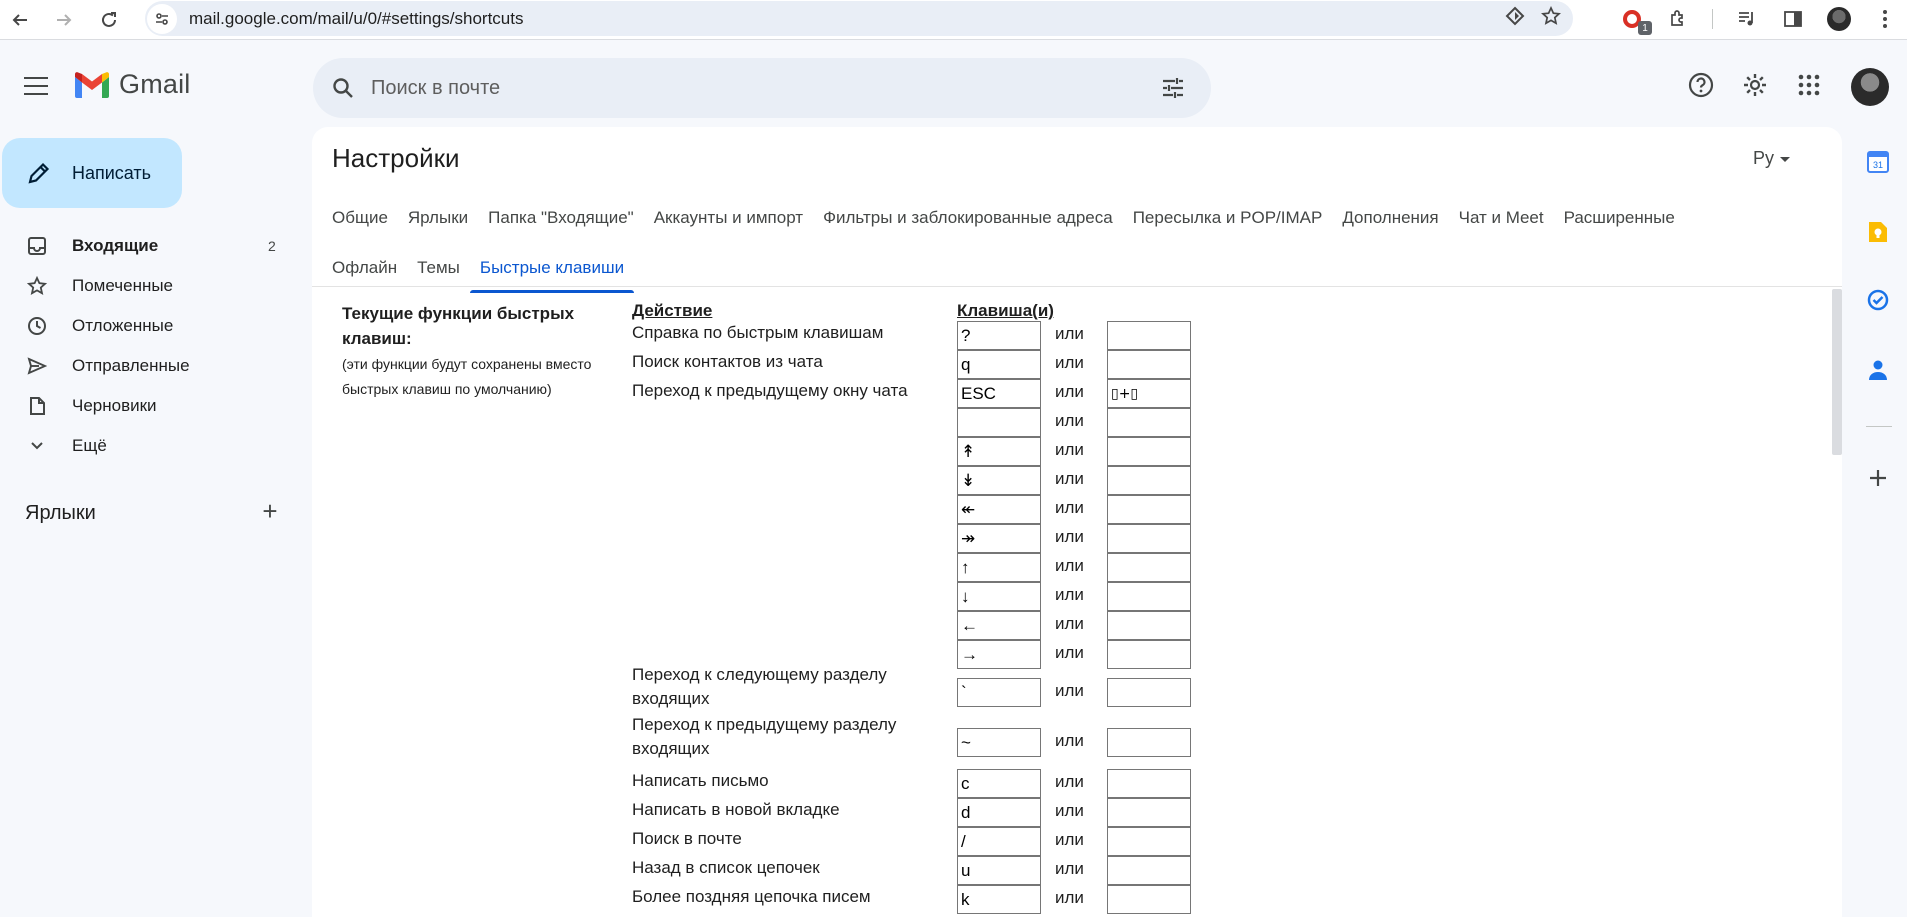 The height and width of the screenshot is (917, 1907). Describe the element at coordinates (396, 158) in the screenshot. I see `page-title: Настройки` at that location.